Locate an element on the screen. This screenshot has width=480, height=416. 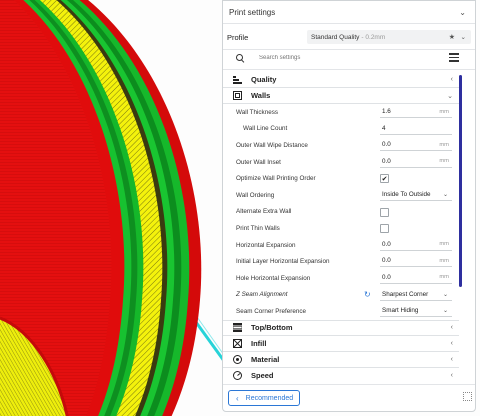
setting-value: 1.6 is located at coordinates (386, 111).